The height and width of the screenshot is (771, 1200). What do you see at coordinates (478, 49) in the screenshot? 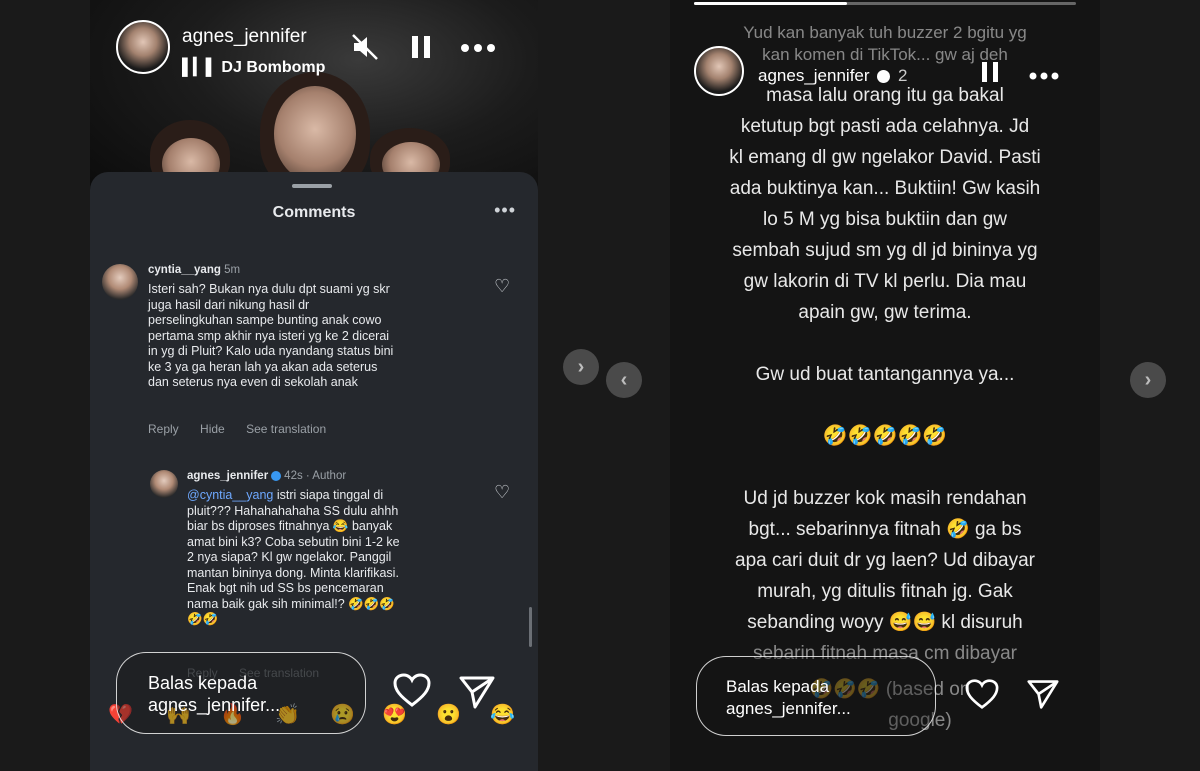
I see `more-horizontal-icon` at bounding box center [478, 49].